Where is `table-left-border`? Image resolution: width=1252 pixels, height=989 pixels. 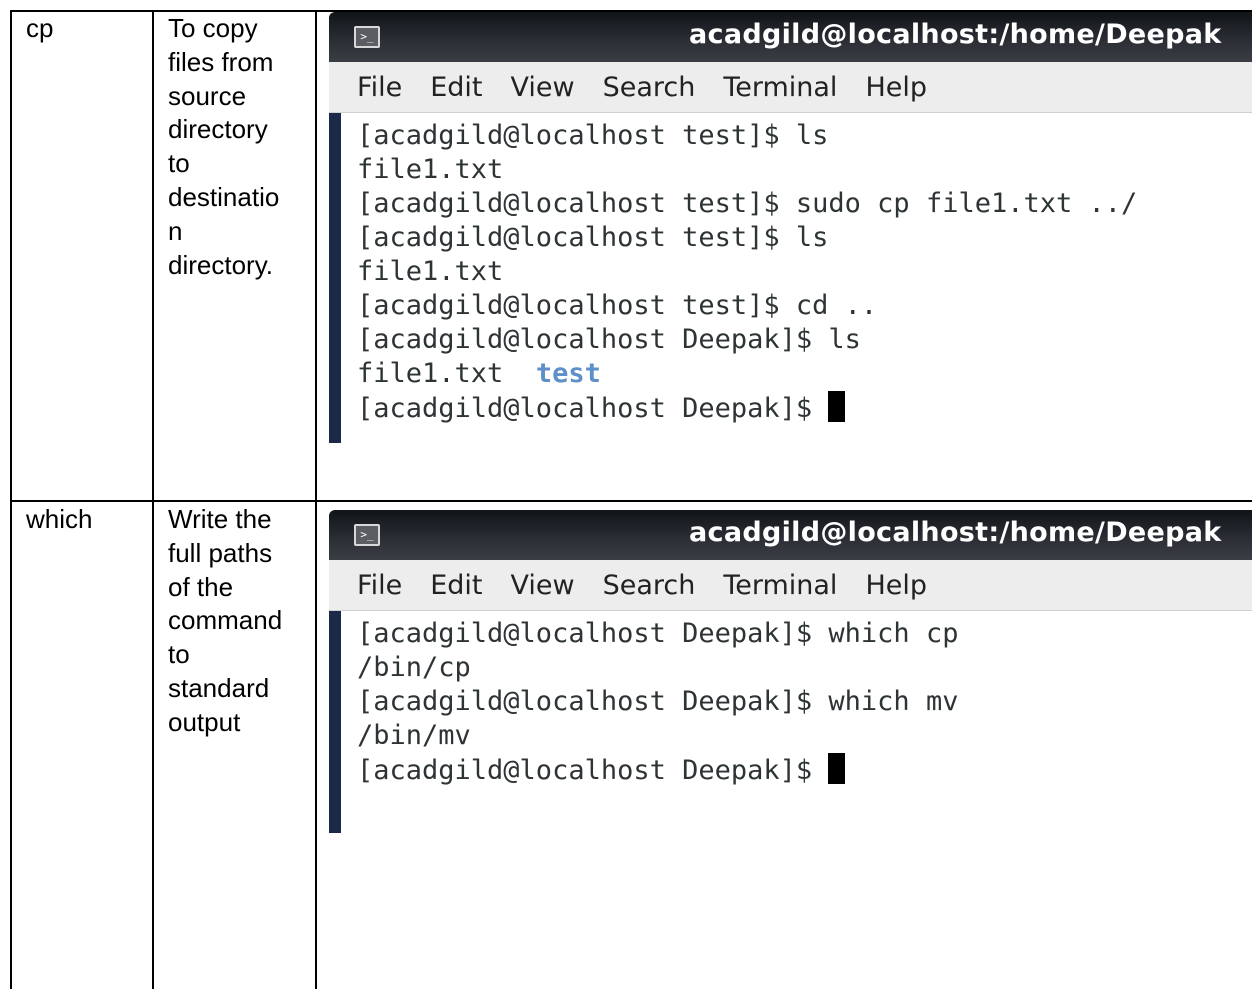 table-left-border is located at coordinates (11, 499).